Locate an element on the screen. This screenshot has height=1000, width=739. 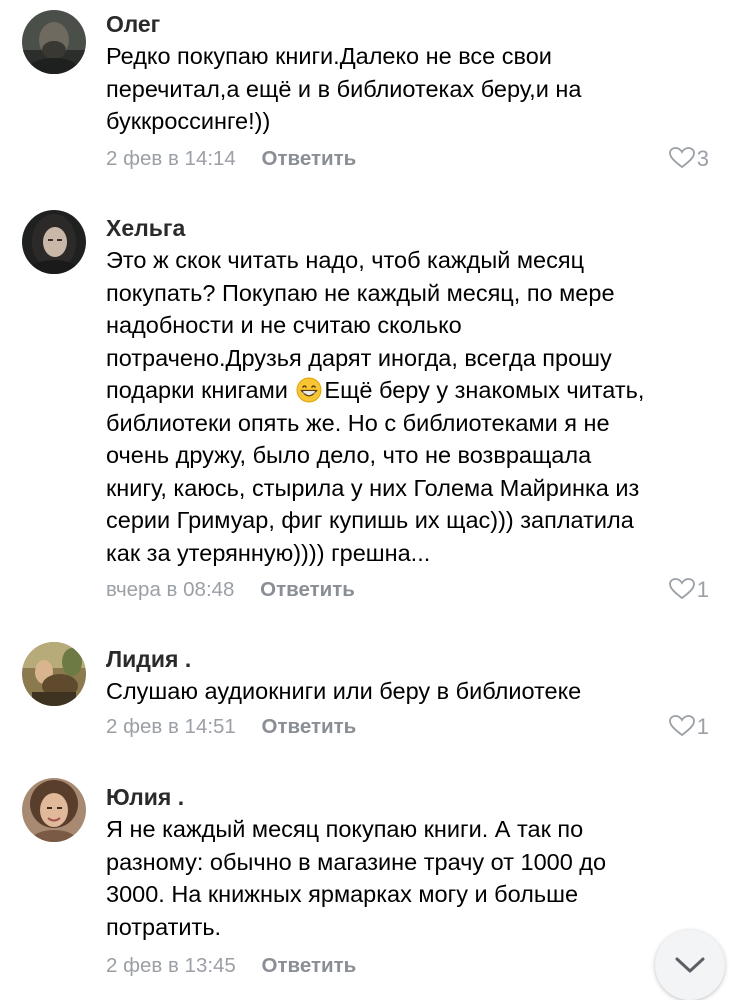
comment-author: Юлия . is located at coordinates (407, 797).